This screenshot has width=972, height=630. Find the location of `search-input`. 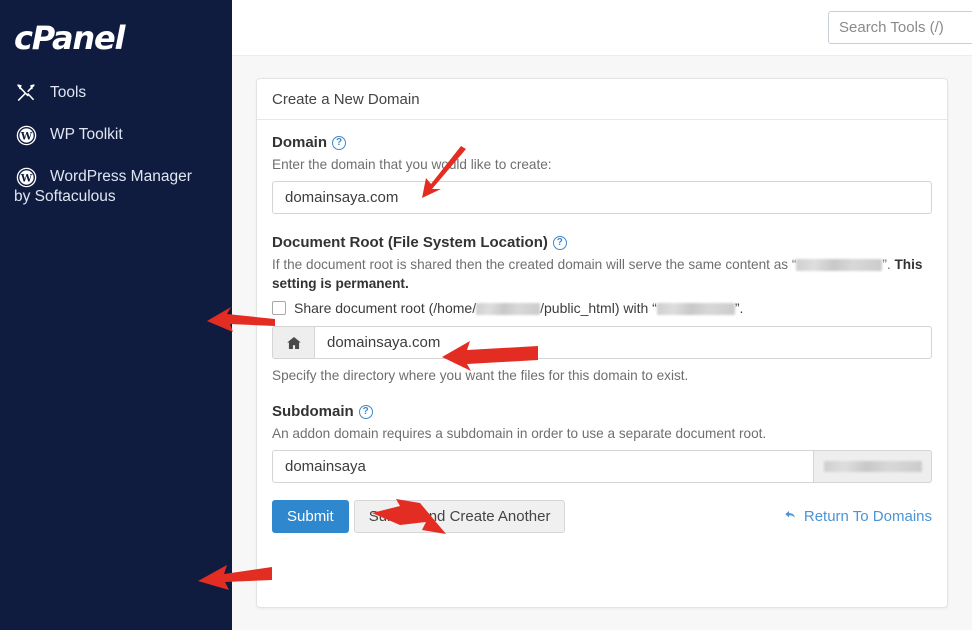

search-input is located at coordinates (900, 27).